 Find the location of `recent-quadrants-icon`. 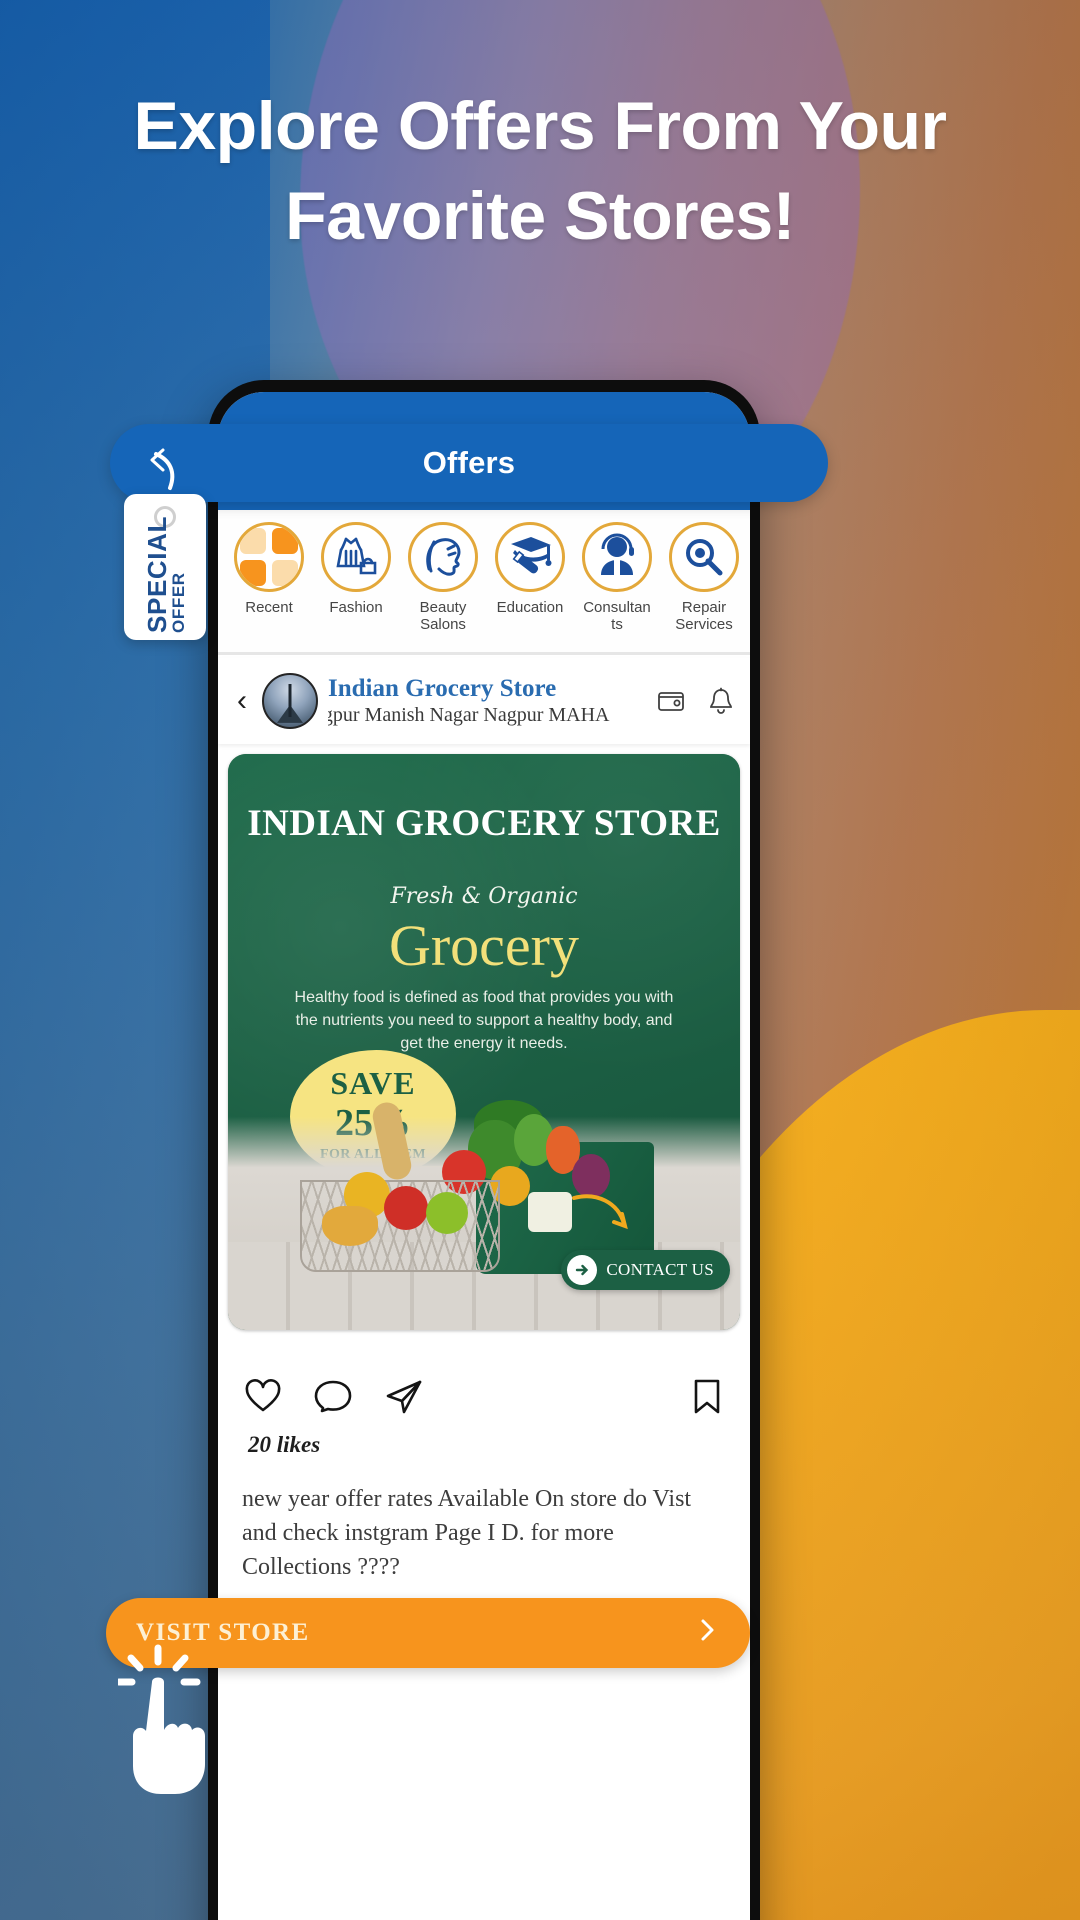

recent-quadrants-icon is located at coordinates (269, 557).